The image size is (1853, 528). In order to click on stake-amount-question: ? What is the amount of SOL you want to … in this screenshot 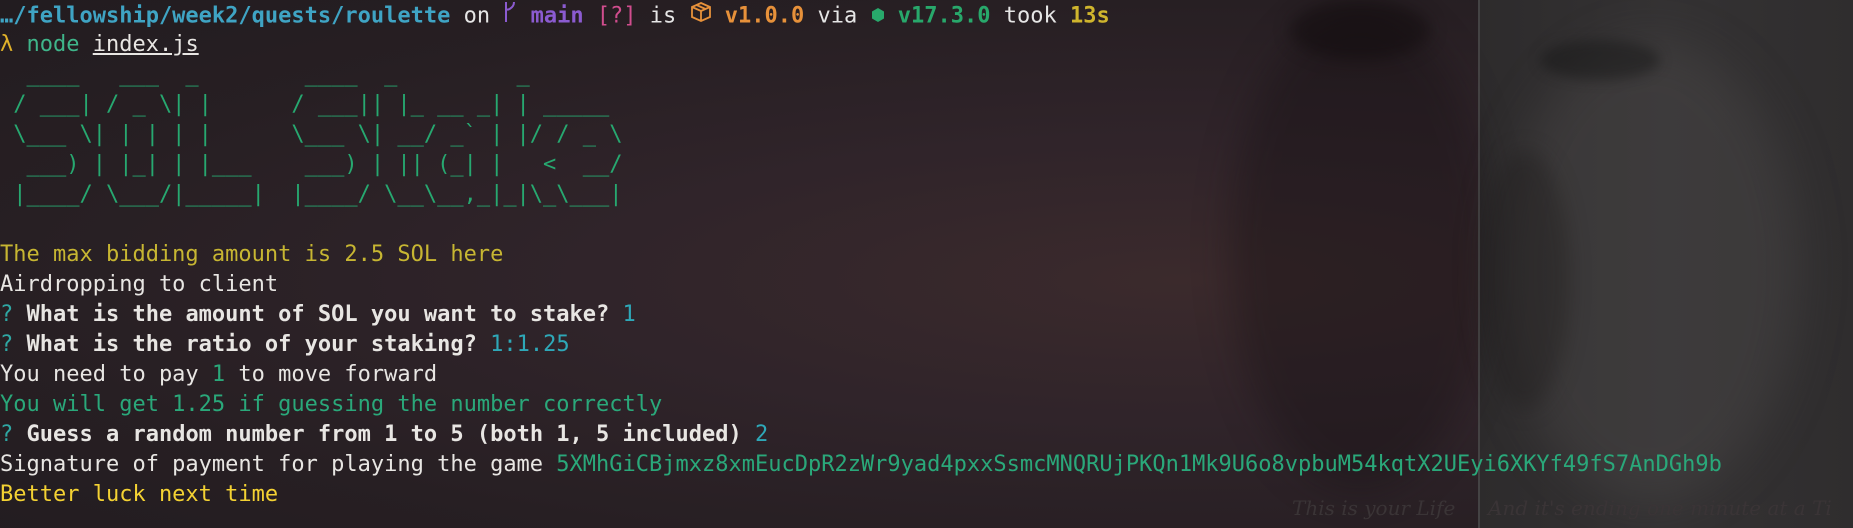, I will do `click(926, 315)`.